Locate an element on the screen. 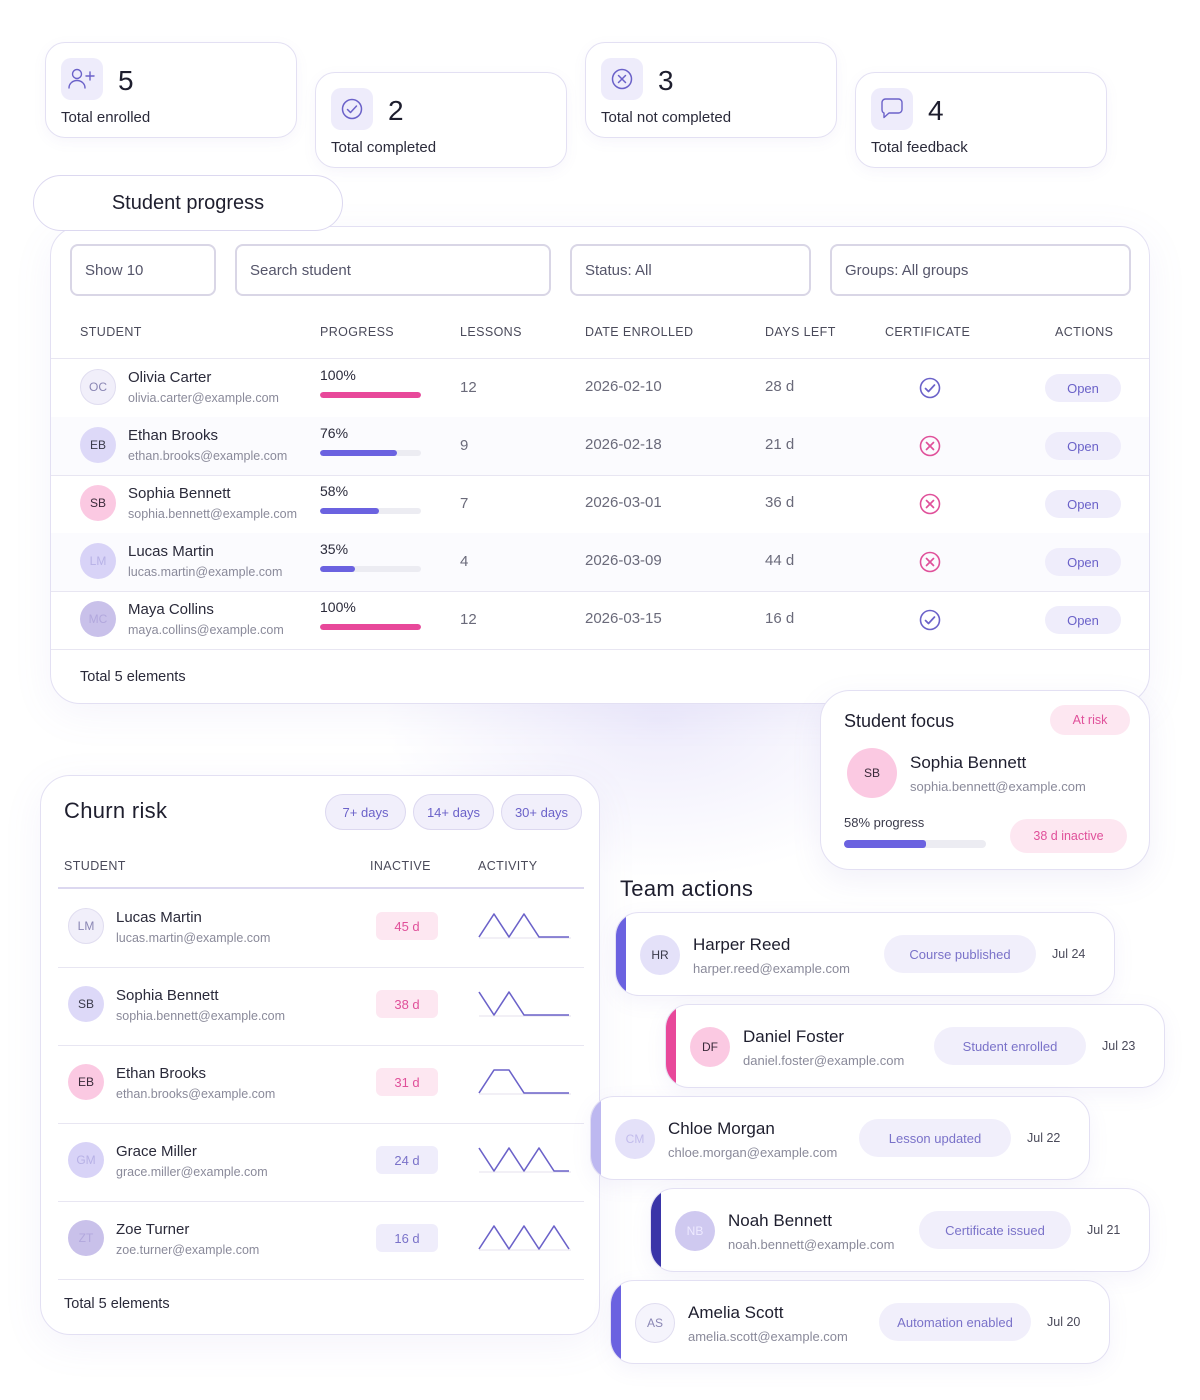 Image resolution: width=1200 pixels, height=1400 pixels. action-tag: Lesson updated is located at coordinates (935, 1138).